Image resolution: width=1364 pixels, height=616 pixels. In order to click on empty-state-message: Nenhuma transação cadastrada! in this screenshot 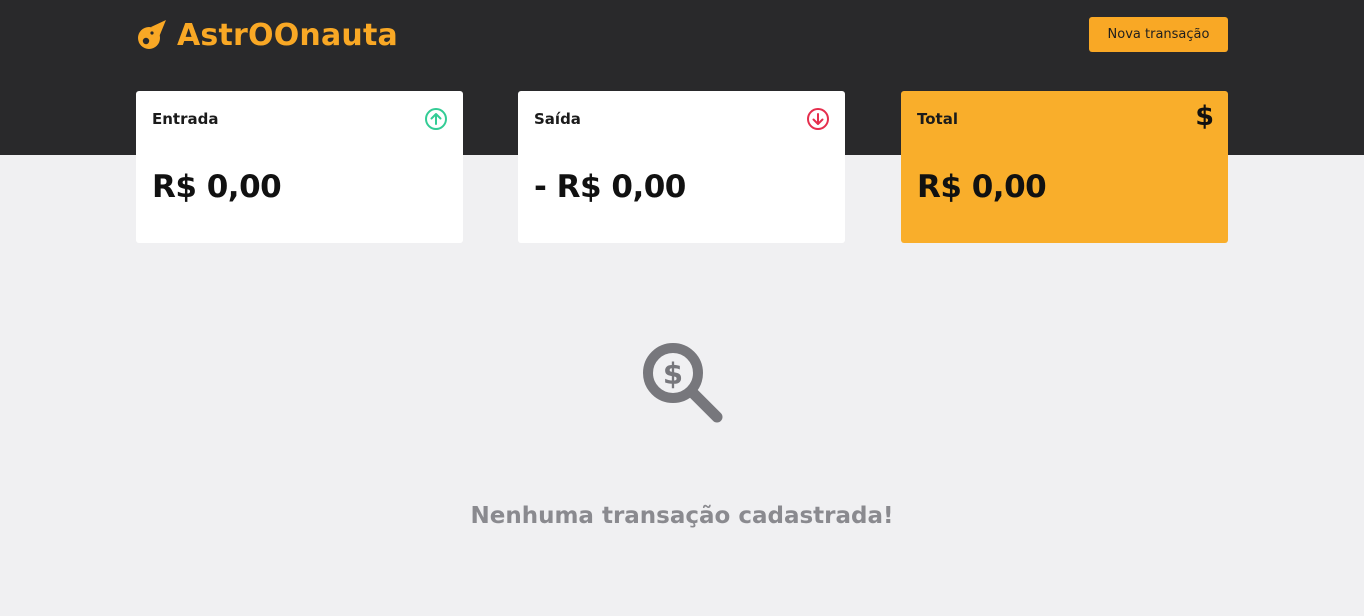, I will do `click(682, 516)`.